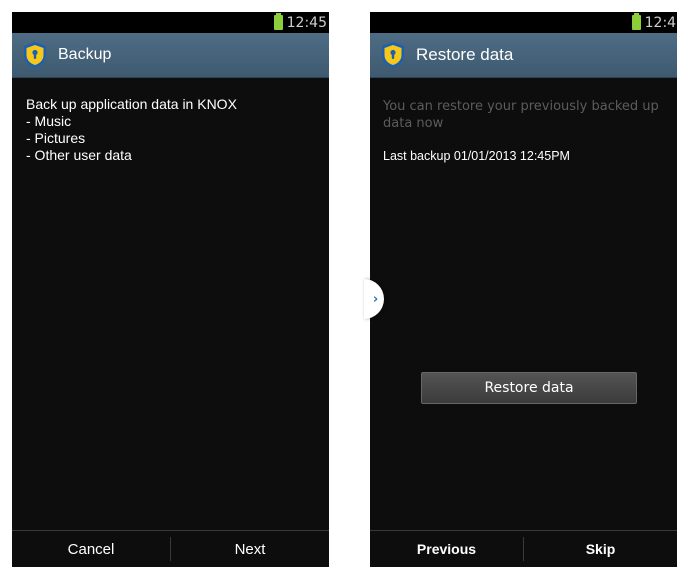  Describe the element at coordinates (170, 55) in the screenshot. I see `title-bar: Backup` at that location.